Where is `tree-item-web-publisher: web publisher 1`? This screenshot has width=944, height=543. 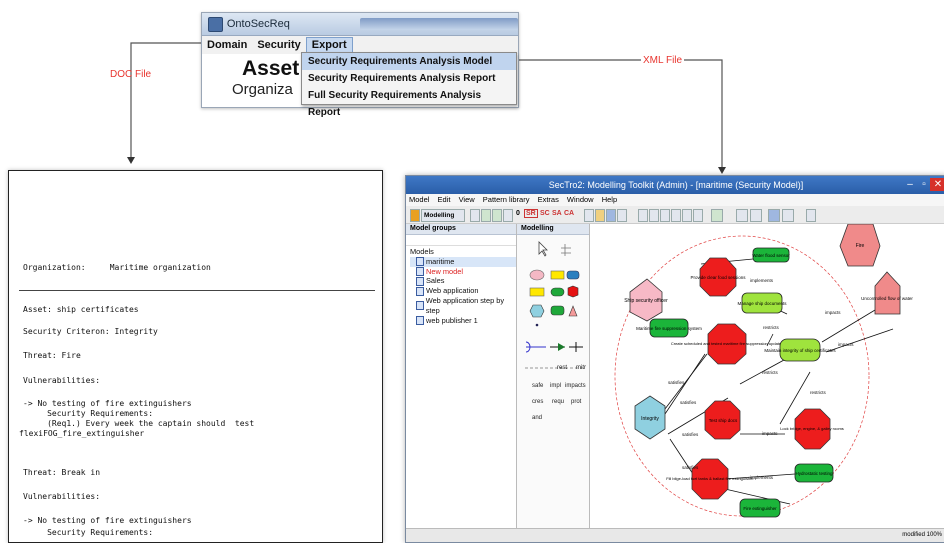
tree-item-web-publisher: web publisher 1 is located at coordinates (463, 321).